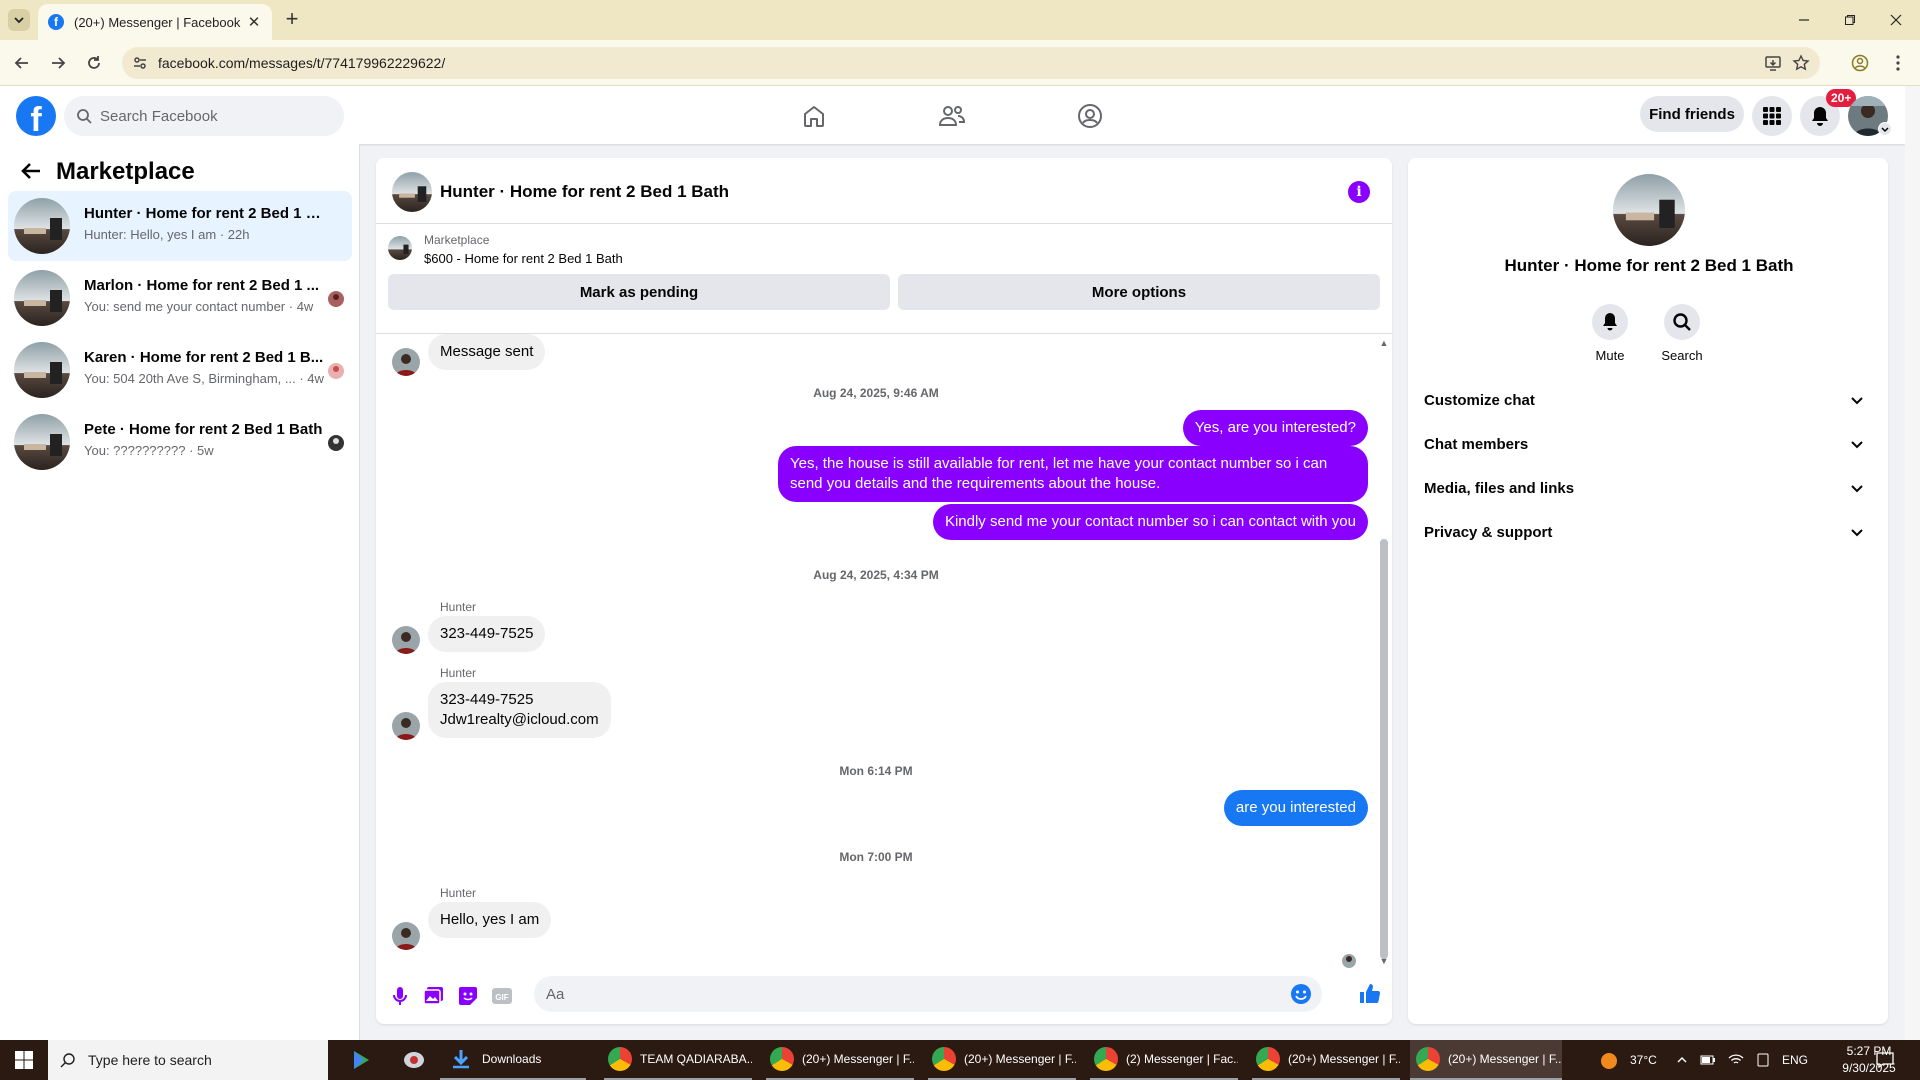  Describe the element at coordinates (1370, 994) in the screenshot. I see `thumbs-up-icon` at that location.